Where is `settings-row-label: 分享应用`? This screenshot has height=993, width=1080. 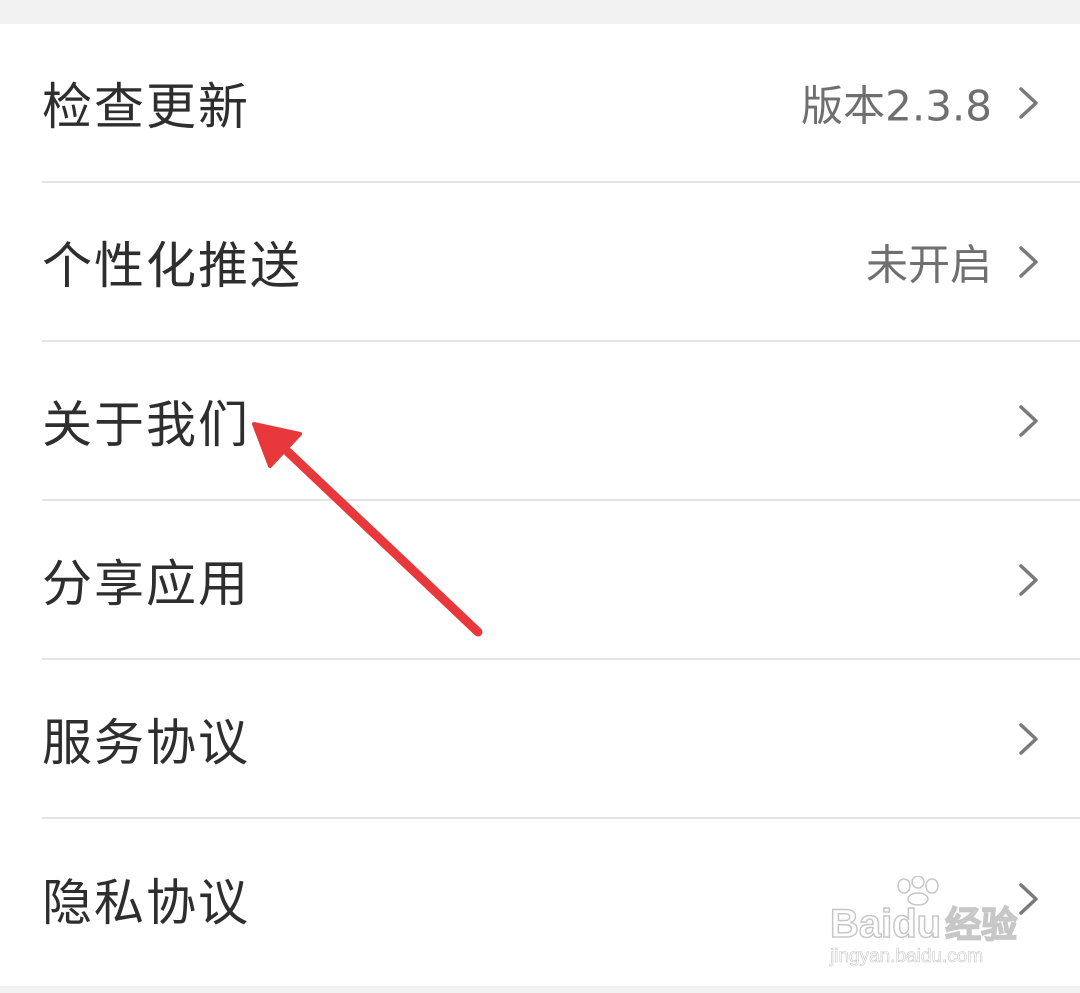
settings-row-label: 分享应用 is located at coordinates (146, 583).